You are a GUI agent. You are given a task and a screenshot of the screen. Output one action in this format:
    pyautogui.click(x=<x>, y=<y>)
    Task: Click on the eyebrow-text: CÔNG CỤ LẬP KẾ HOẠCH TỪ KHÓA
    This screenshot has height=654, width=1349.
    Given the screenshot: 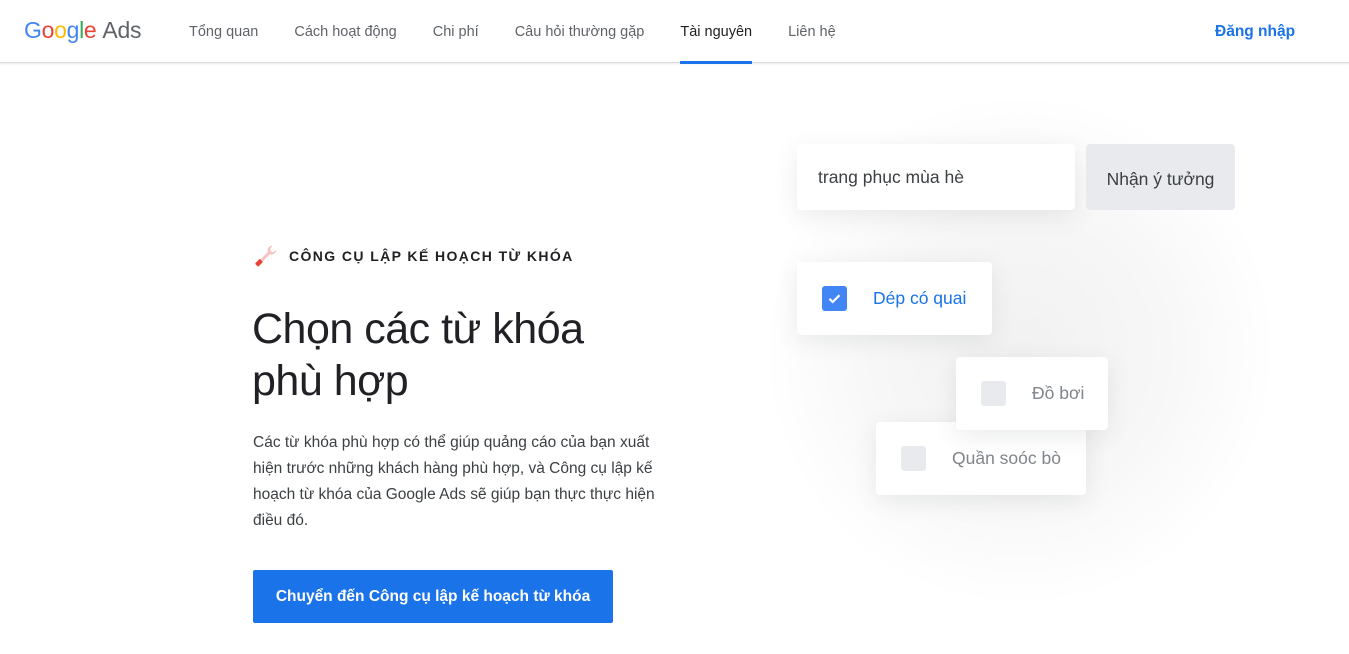 What is the action you would take?
    pyautogui.click(x=431, y=256)
    